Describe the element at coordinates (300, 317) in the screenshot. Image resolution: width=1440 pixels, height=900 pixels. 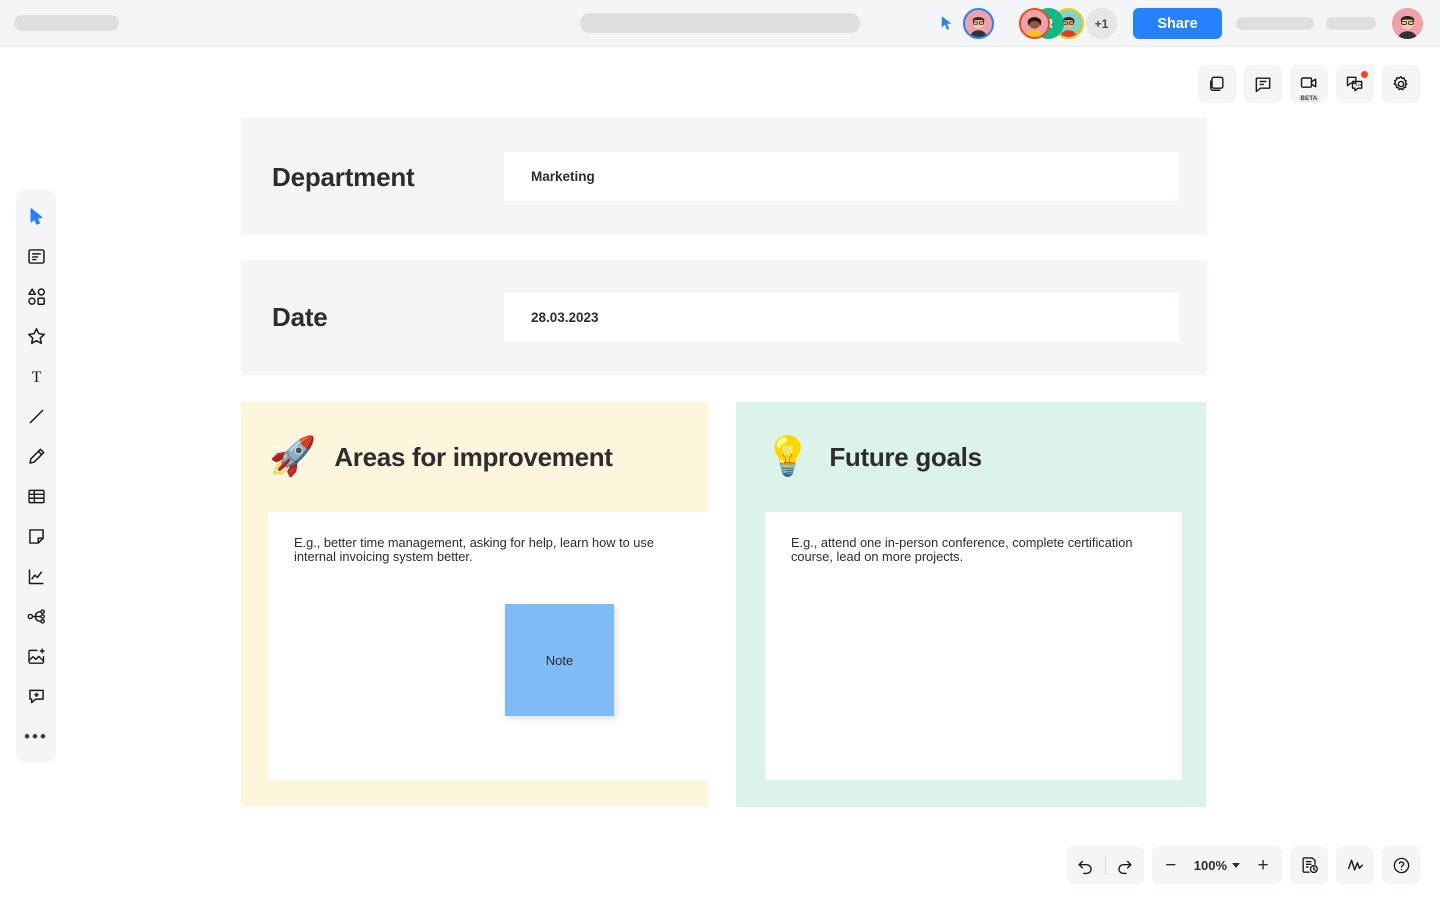
I see `row-label: Date` at that location.